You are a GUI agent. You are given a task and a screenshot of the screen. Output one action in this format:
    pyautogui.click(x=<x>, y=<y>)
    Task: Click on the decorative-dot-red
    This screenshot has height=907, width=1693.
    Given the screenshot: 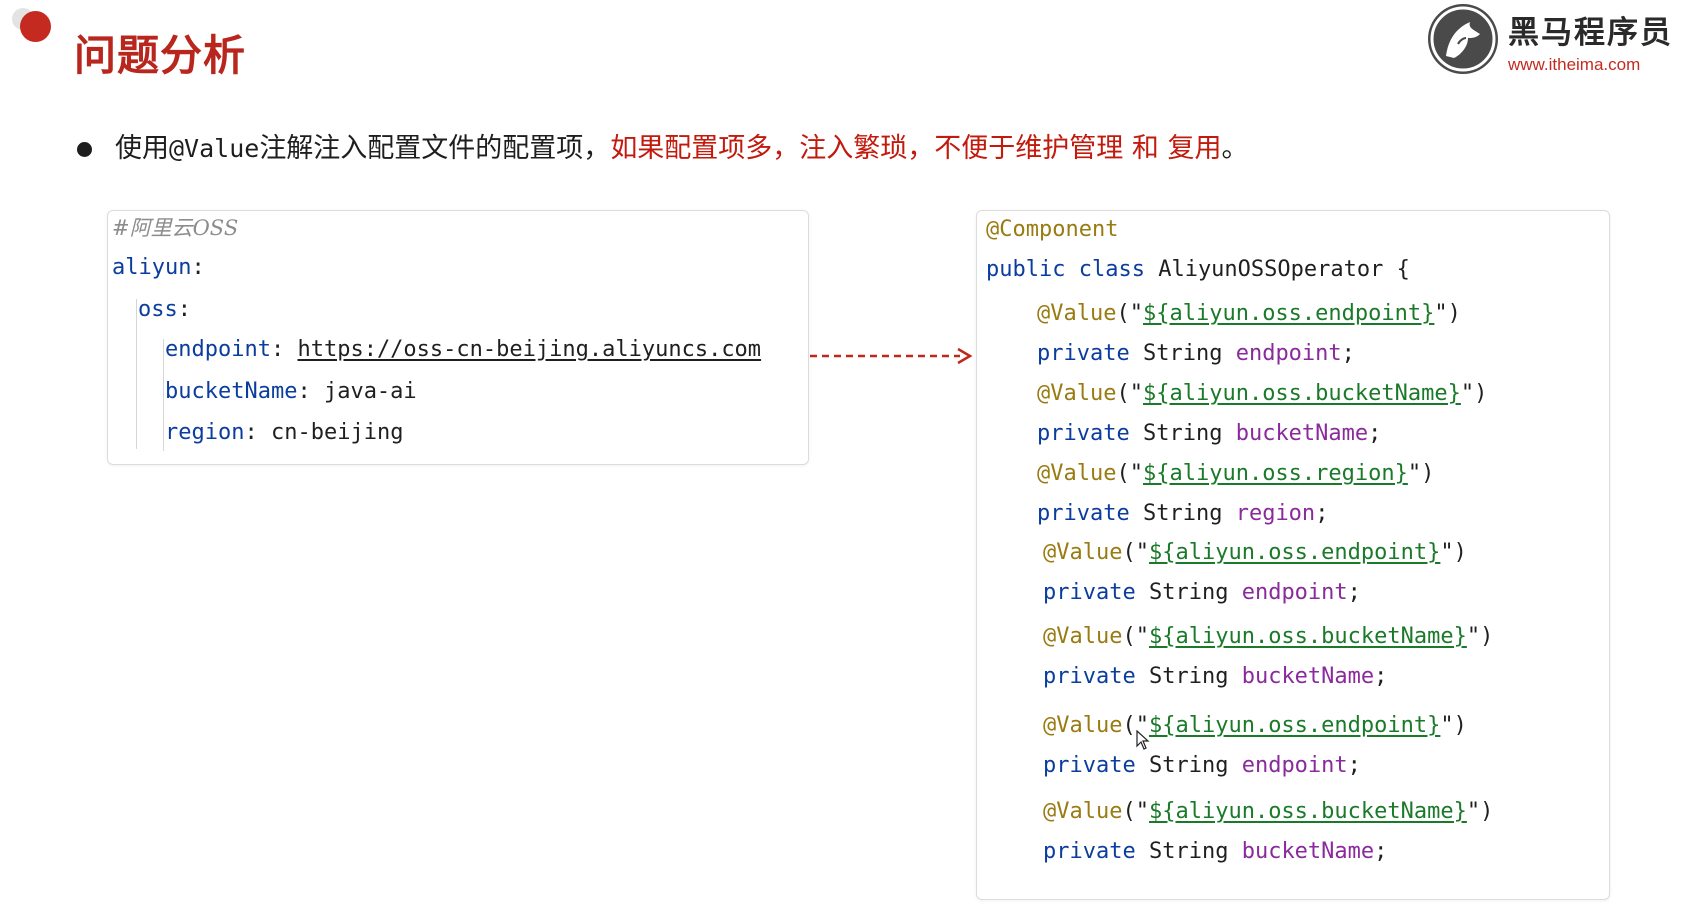 What is the action you would take?
    pyautogui.click(x=35, y=26)
    